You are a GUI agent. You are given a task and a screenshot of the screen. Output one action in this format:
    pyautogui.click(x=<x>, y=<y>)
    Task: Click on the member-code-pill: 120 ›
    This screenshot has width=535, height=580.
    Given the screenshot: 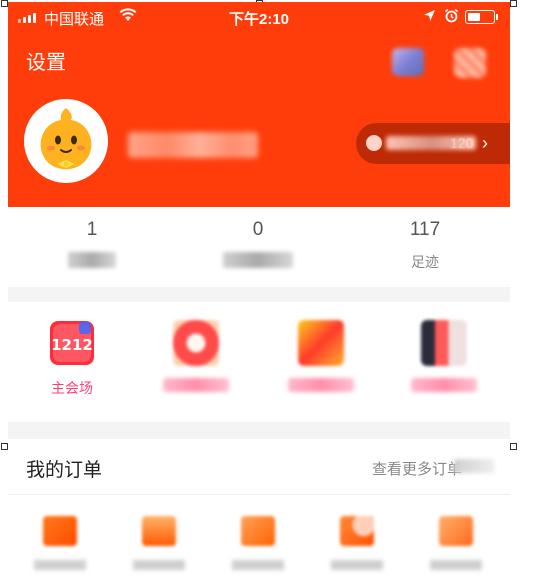 What is the action you would take?
    pyautogui.click(x=433, y=143)
    